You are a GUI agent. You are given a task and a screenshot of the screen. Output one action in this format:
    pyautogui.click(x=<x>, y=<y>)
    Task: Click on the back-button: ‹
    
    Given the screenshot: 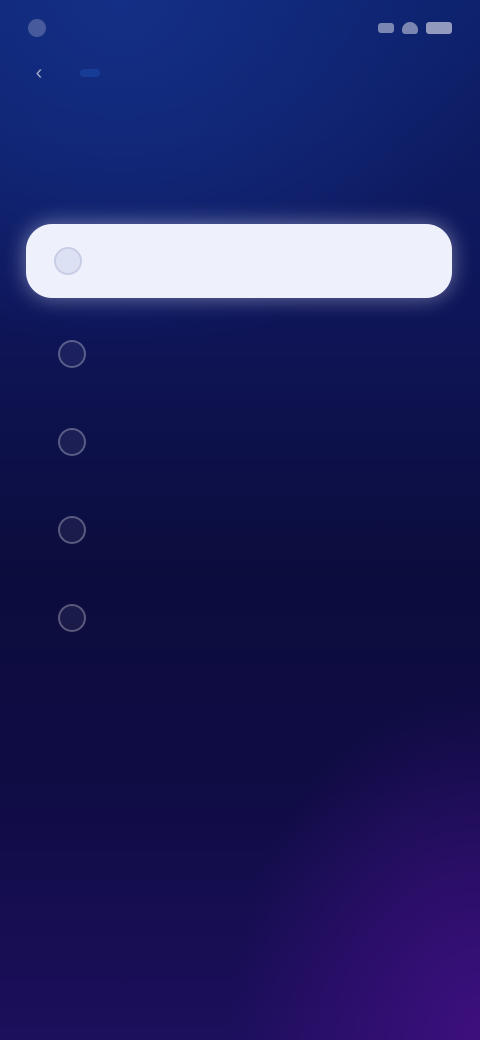 What is the action you would take?
    pyautogui.click(x=39, y=73)
    